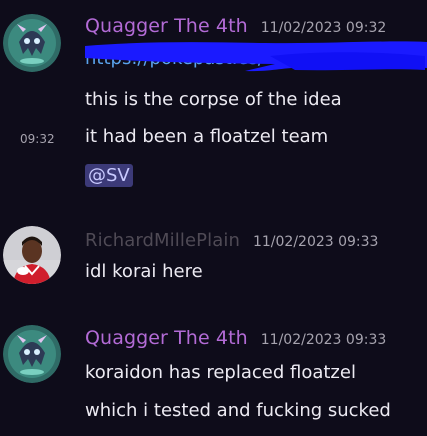  Describe the element at coordinates (256, 56) in the screenshot. I see `redaction-scribble` at that location.